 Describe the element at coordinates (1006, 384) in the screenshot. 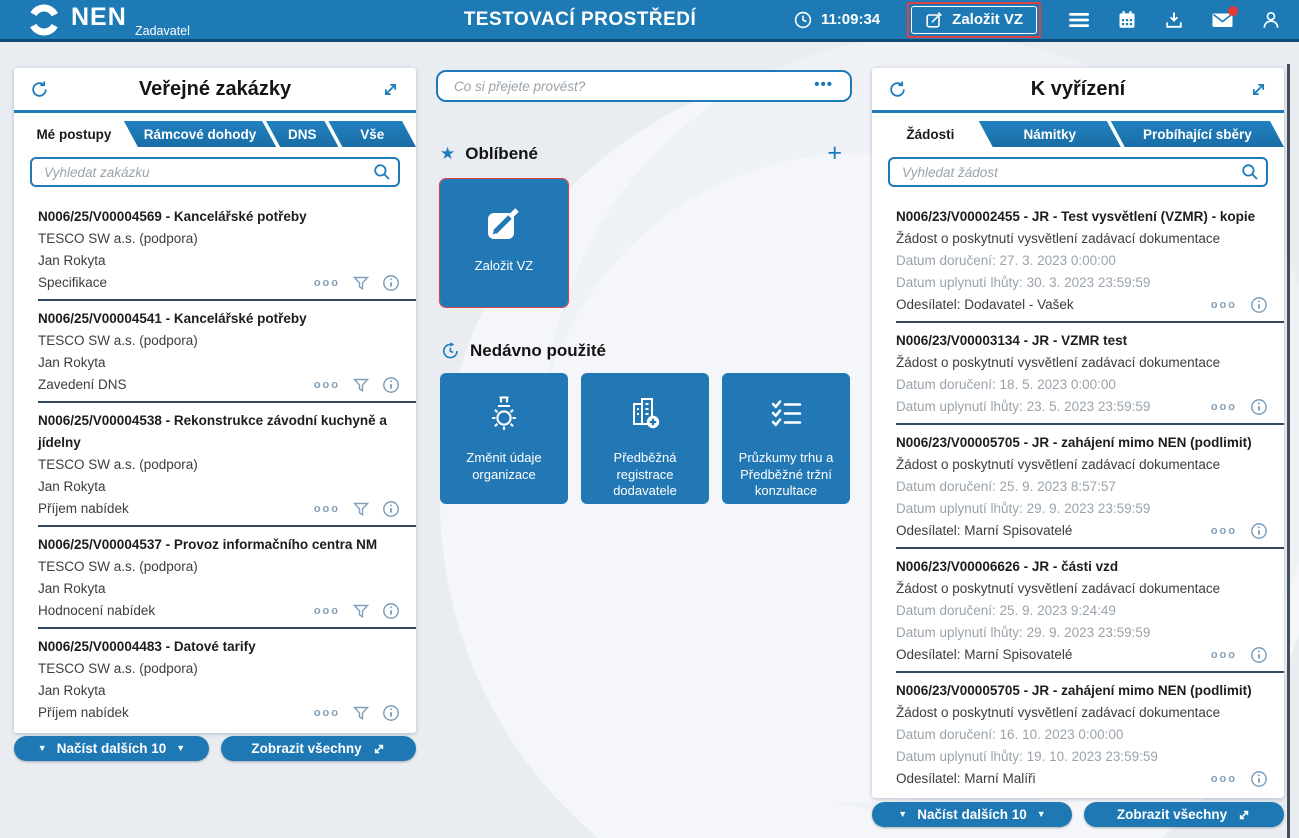

I see `request-received: Datum doručení: 18. 5. 2023 0:00:00` at that location.